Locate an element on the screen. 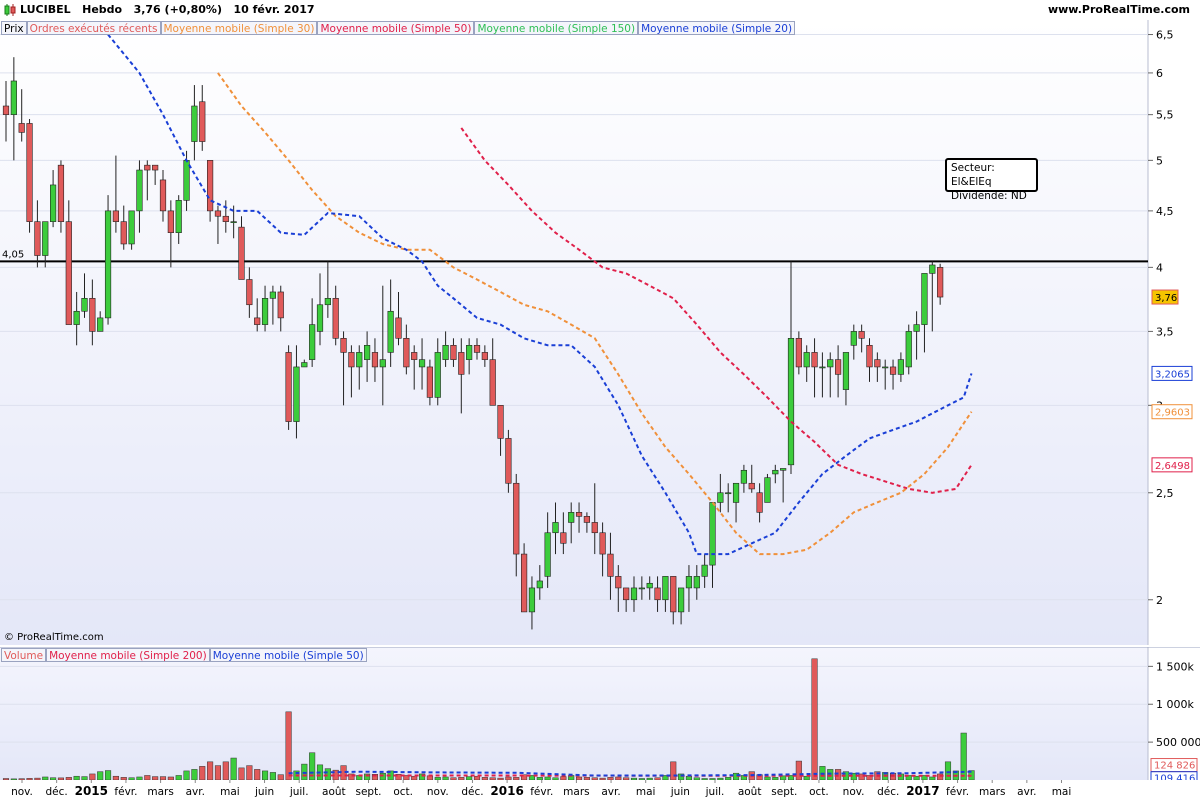 Image resolution: width=1200 pixels, height=800 pixels. volume-legend-item: Moyenne mobile (Simple 200) is located at coordinates (128, 655).